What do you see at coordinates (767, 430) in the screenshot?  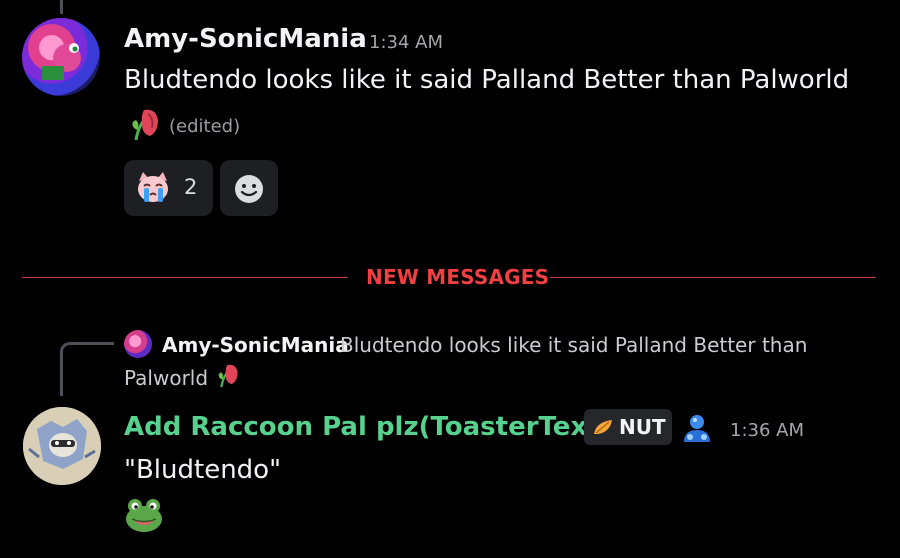 I see `message-timestamp: 1:36 AM` at bounding box center [767, 430].